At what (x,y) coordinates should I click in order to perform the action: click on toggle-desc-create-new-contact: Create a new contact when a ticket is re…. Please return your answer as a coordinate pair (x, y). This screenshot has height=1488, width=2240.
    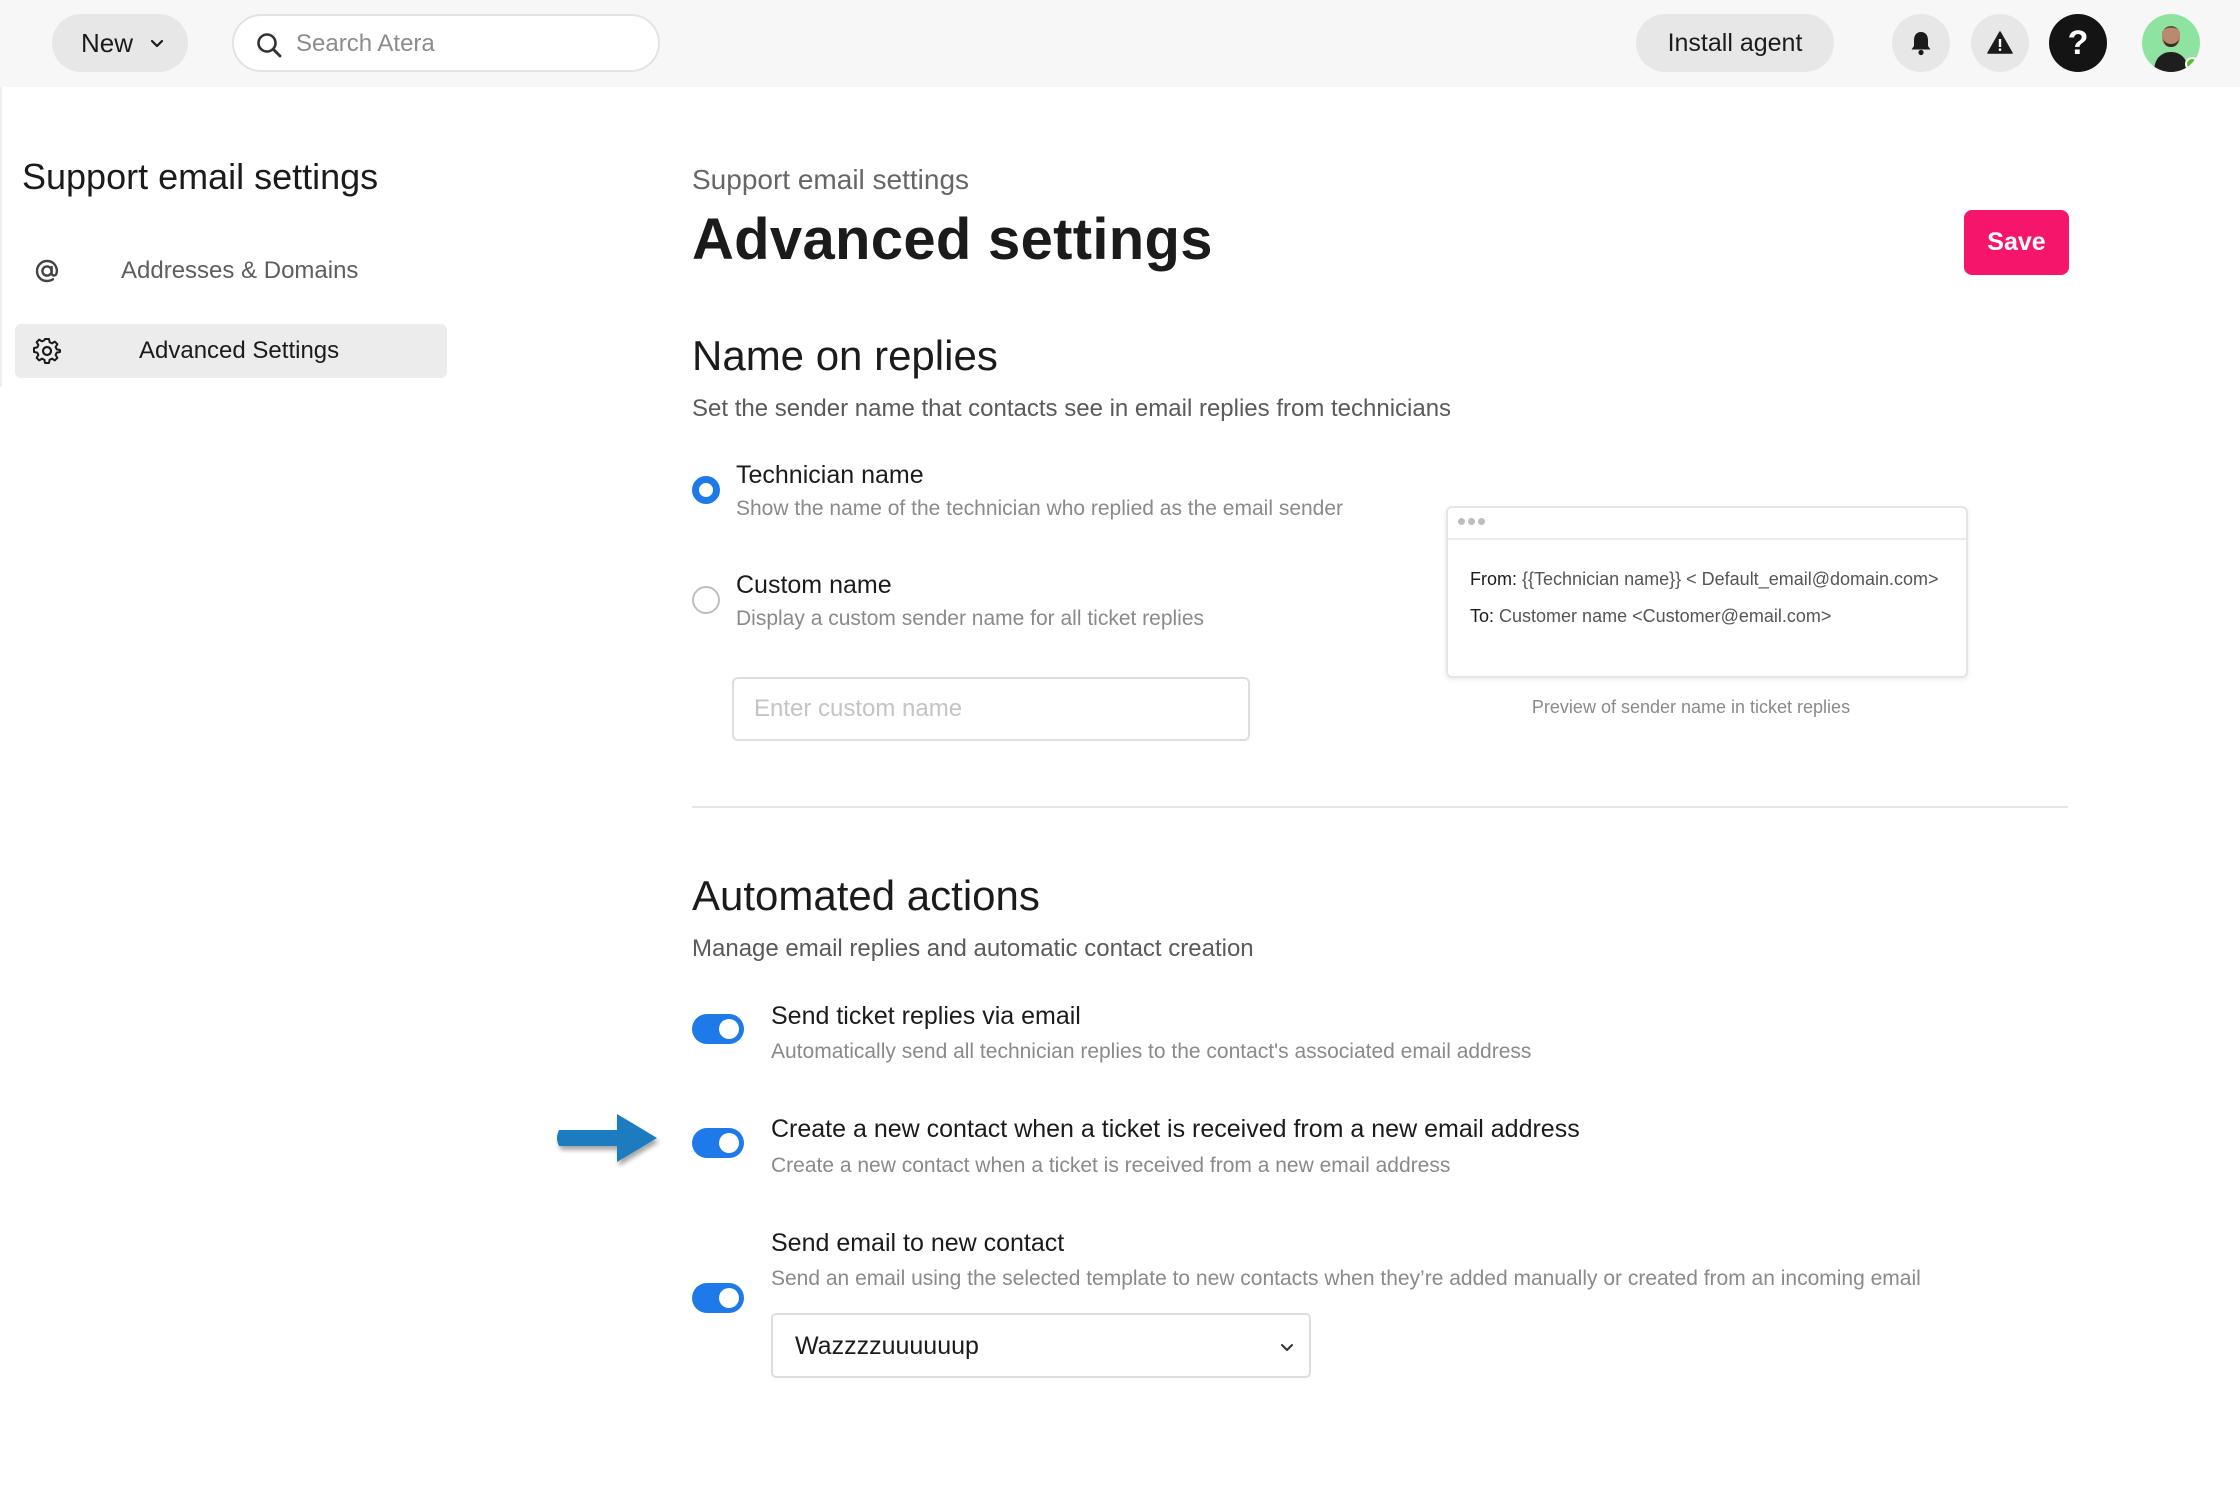
    Looking at the image, I should click on (1111, 1165).